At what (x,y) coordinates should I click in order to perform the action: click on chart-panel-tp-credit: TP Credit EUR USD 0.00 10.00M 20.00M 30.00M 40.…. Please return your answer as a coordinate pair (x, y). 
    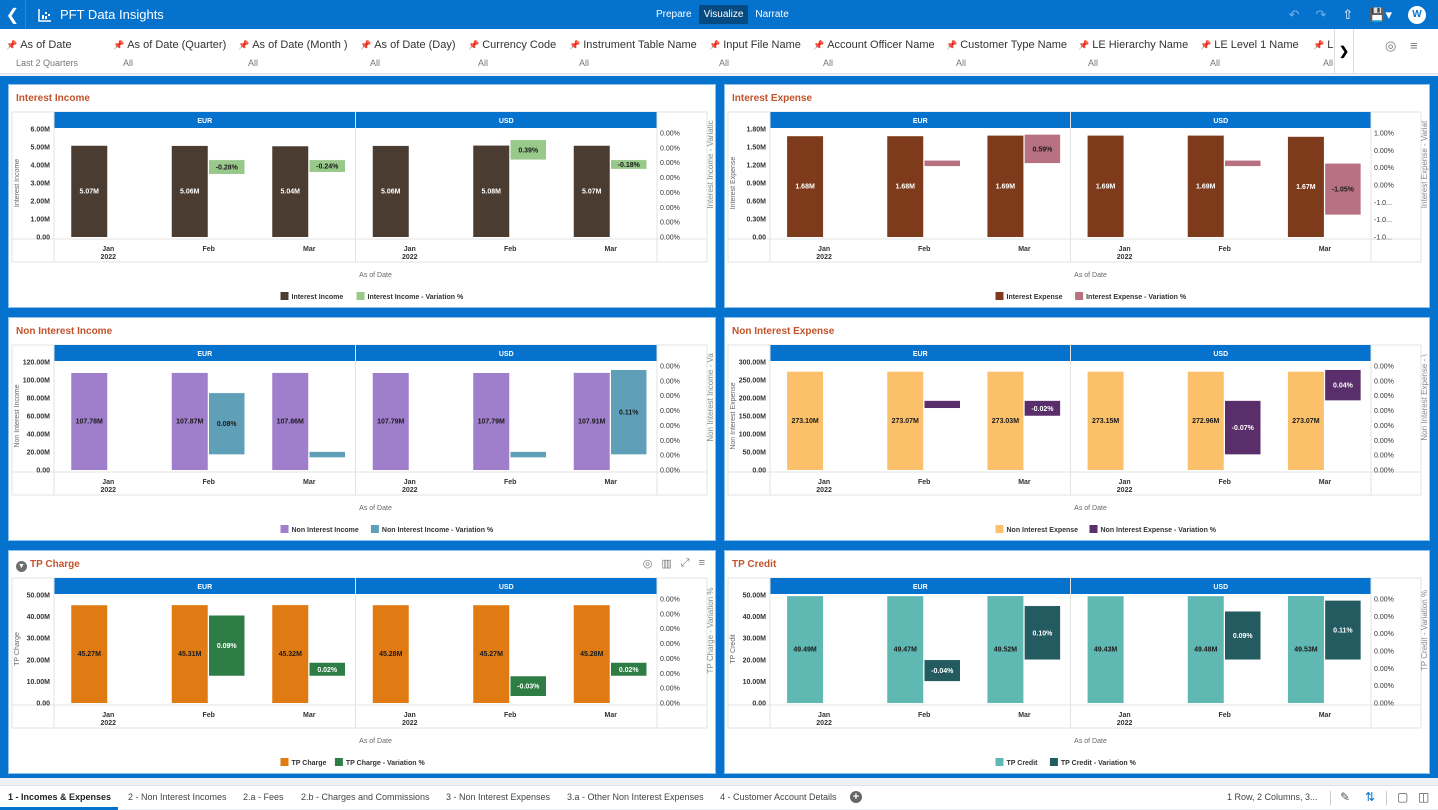
    Looking at the image, I should click on (1077, 662).